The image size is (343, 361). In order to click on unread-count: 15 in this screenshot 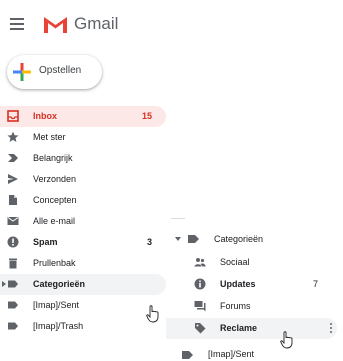, I will do `click(146, 116)`.